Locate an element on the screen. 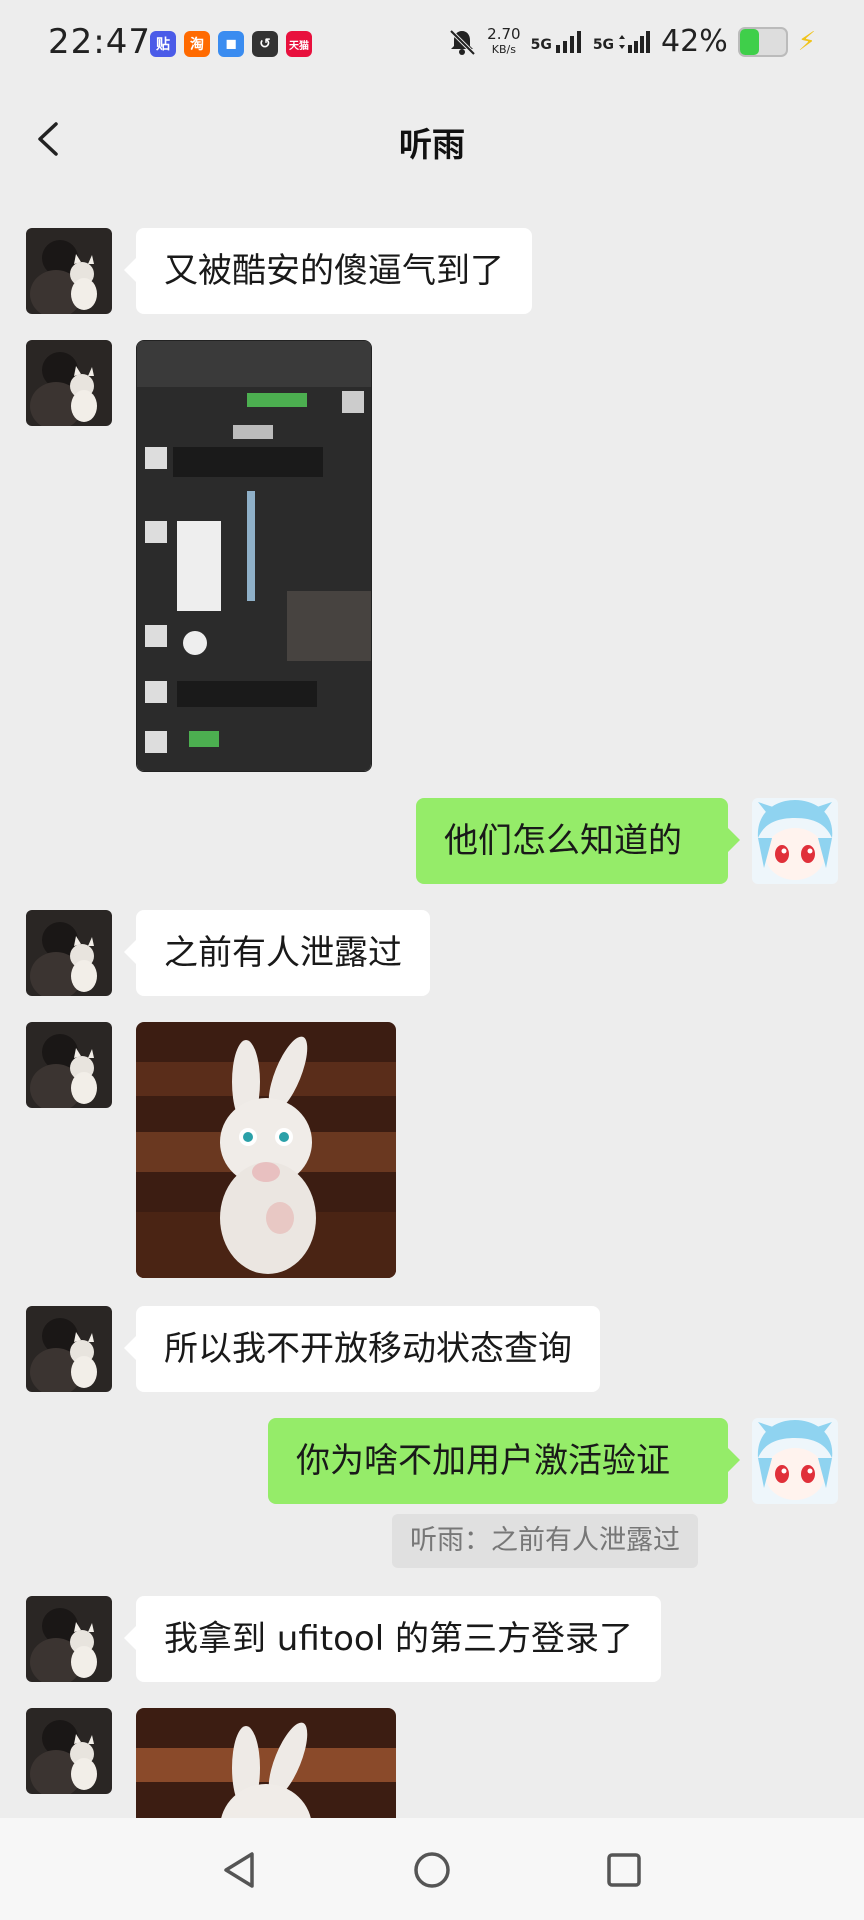 The width and height of the screenshot is (864, 1920). message-bubble: 之前有人泄露过 is located at coordinates (277, 953).